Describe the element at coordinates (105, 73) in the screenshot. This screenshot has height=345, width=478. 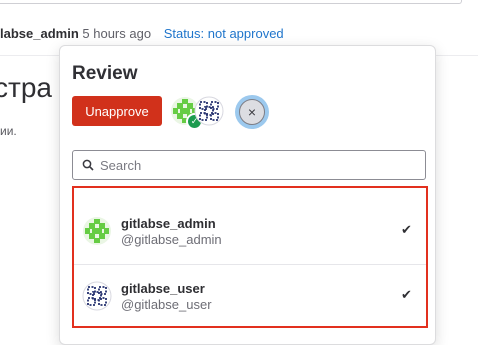
I see `popover-title: Review` at that location.